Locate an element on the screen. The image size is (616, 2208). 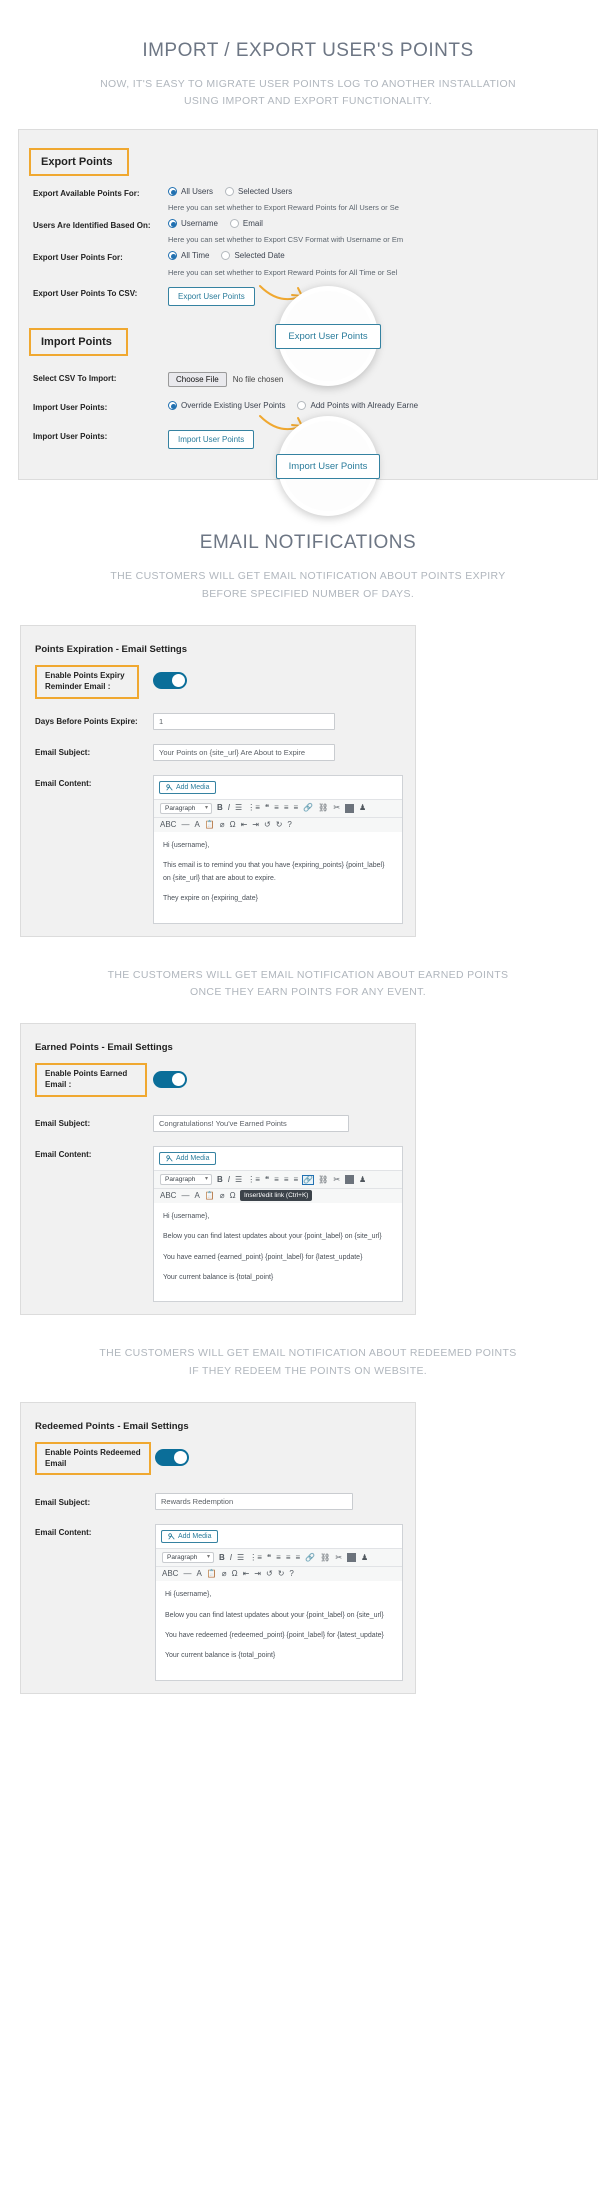
radio-selected-date: Selected Date is located at coordinates (253, 256).